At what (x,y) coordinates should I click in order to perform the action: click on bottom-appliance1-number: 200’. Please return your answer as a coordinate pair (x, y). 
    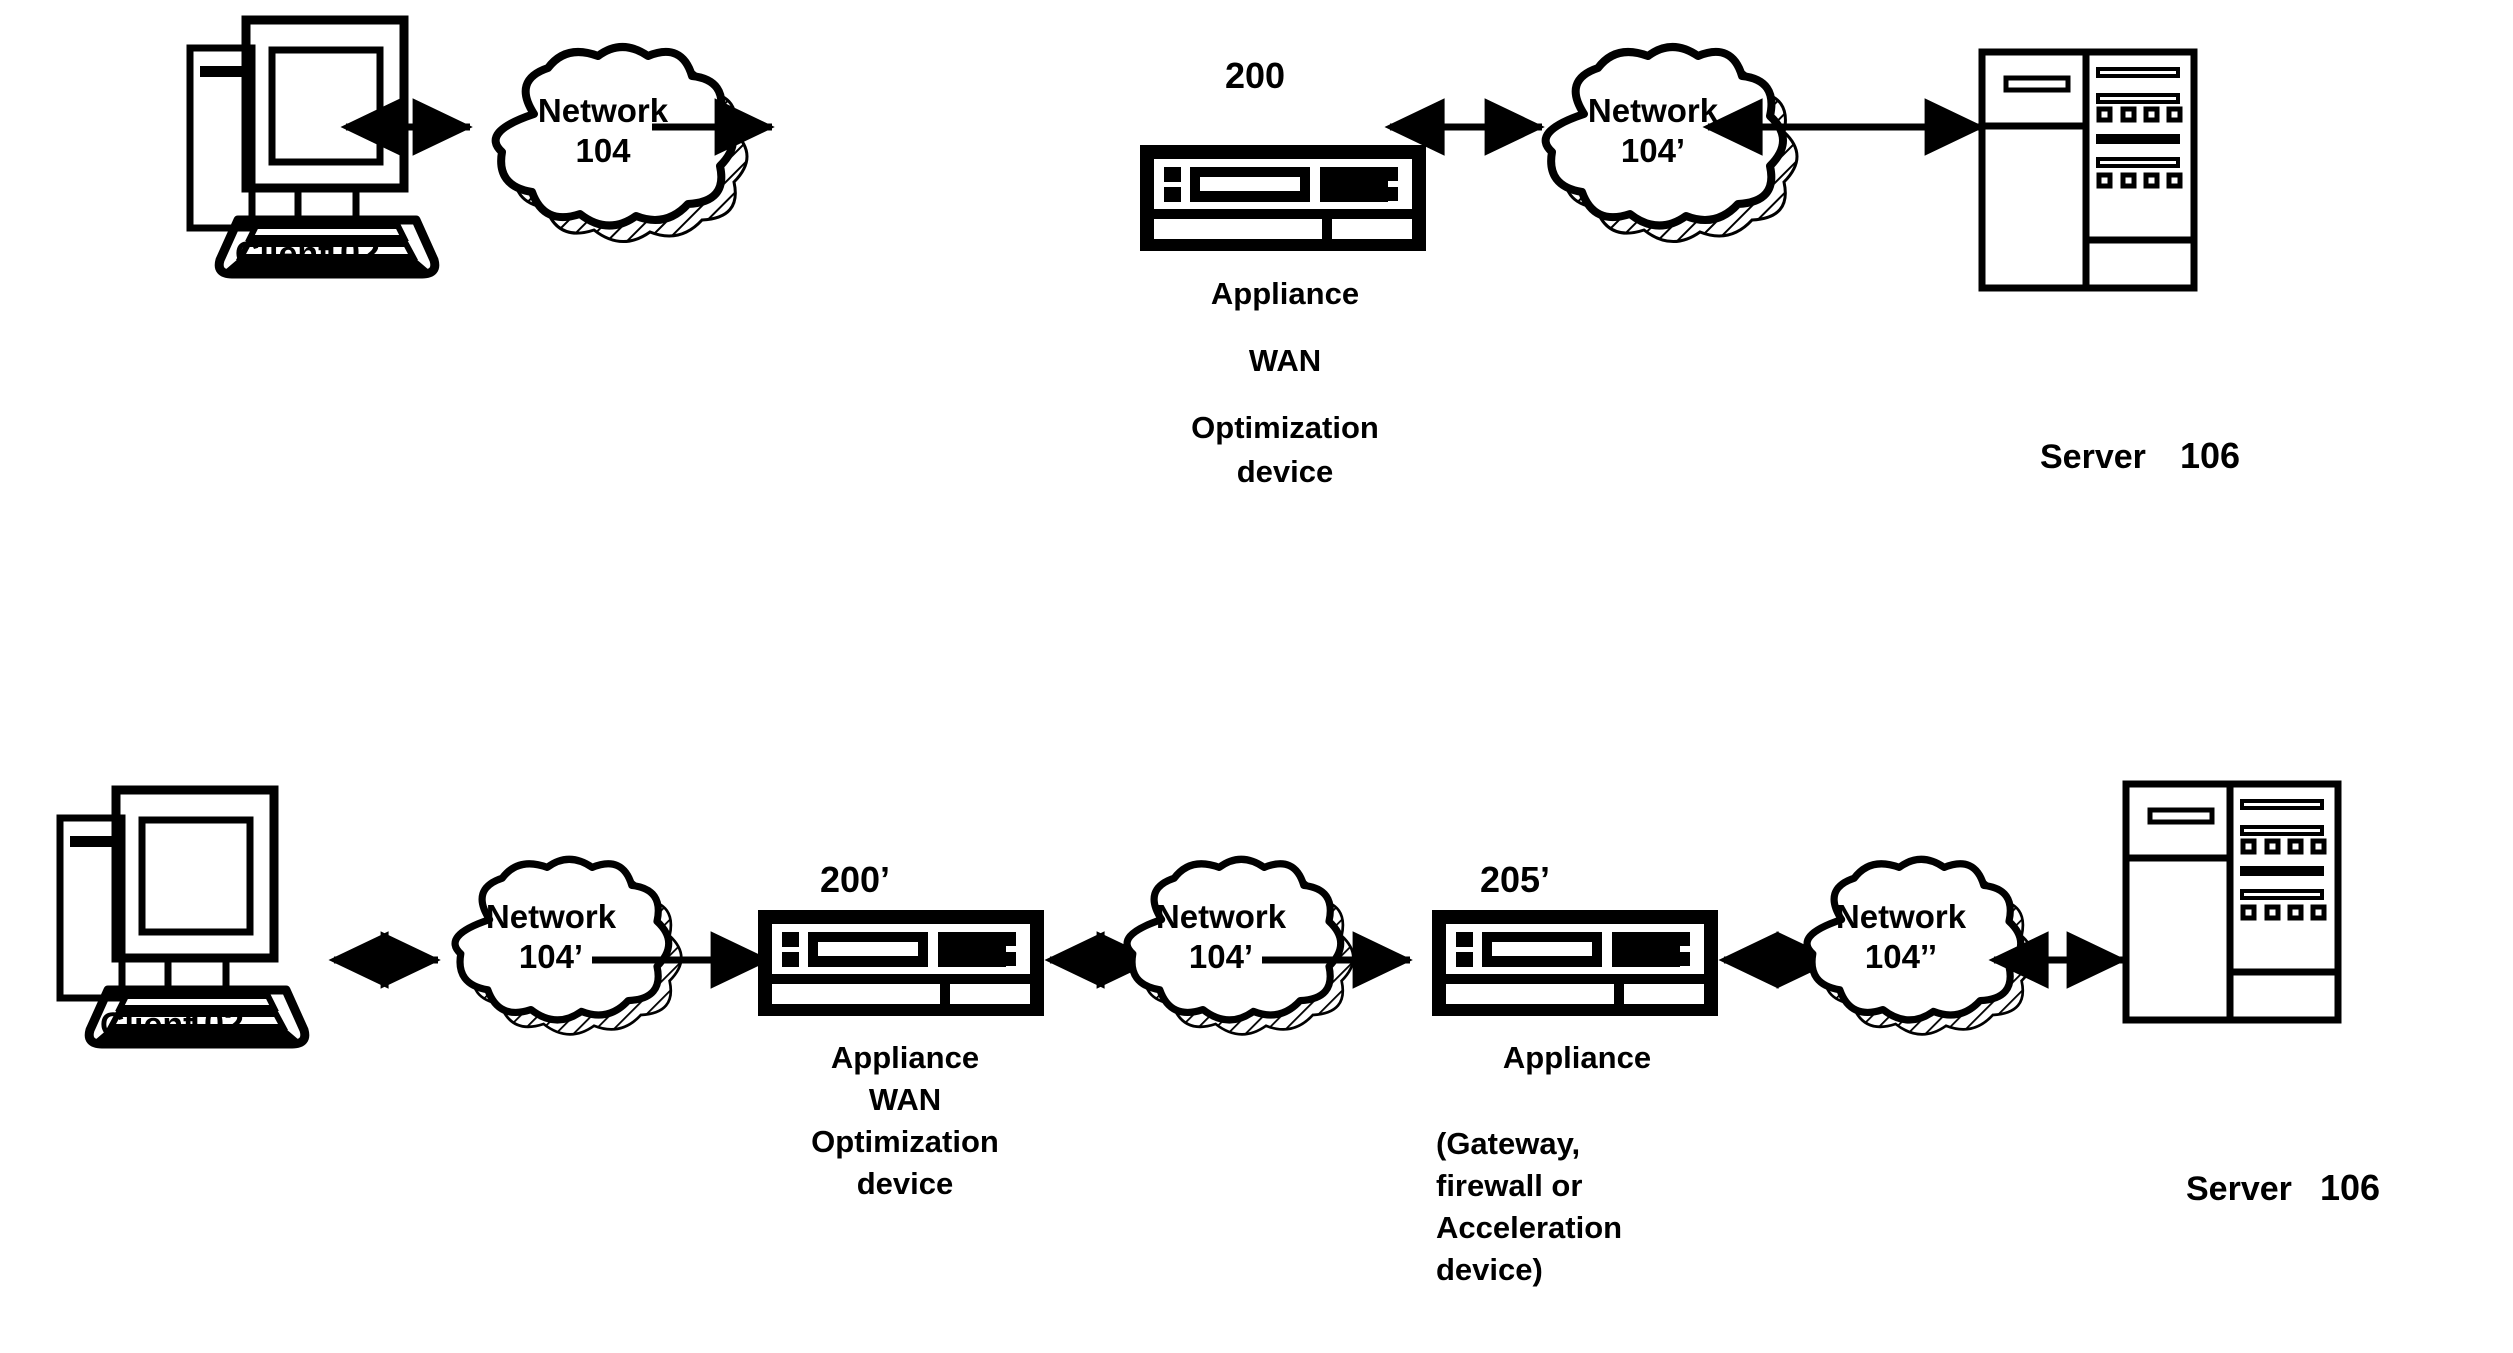
    Looking at the image, I should click on (855, 879).